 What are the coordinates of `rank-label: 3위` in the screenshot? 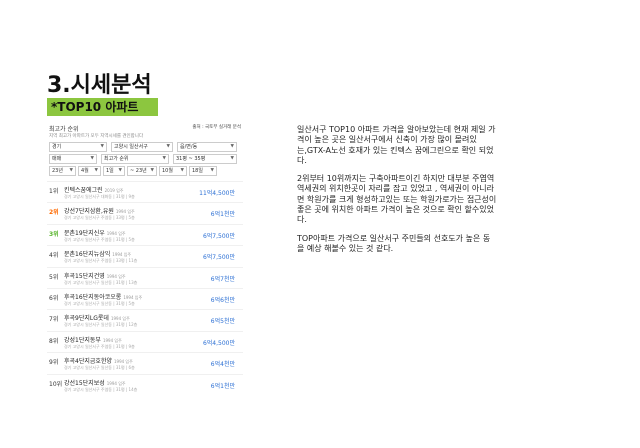 It's located at (54, 234).